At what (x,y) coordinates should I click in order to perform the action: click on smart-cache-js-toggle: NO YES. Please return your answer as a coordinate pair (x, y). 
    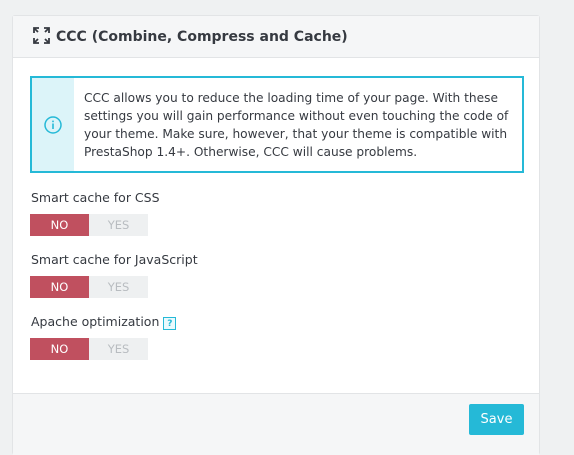
    Looking at the image, I should click on (89, 287).